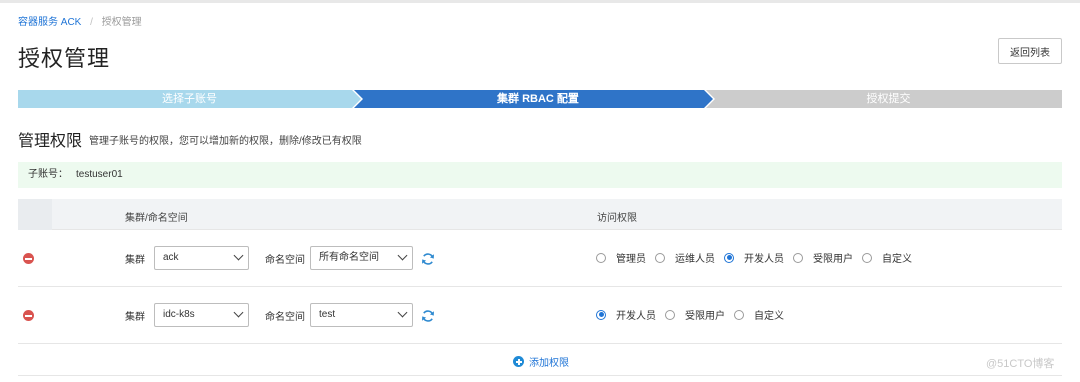 Image resolution: width=1080 pixels, height=382 pixels. What do you see at coordinates (99, 174) in the screenshot?
I see `sub-account-value: testuser01` at bounding box center [99, 174].